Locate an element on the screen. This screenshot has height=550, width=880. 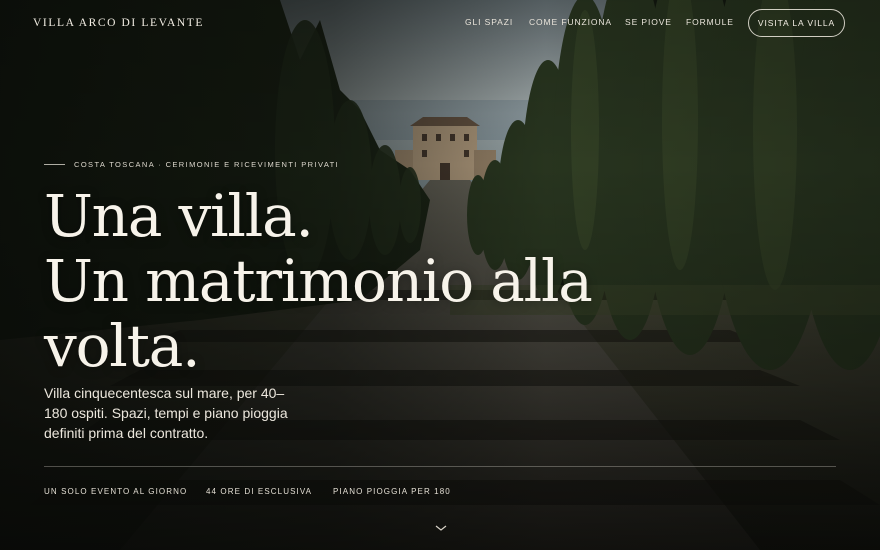
nav-link-gli-spazi: GLI SPAZI is located at coordinates (489, 22).